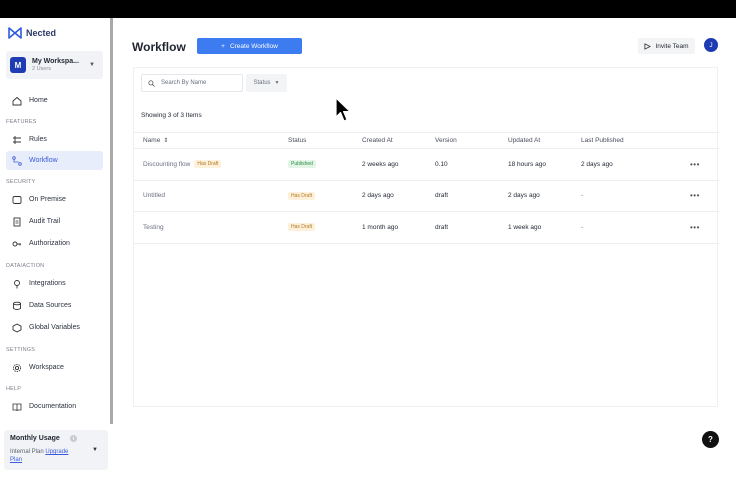  What do you see at coordinates (16, 460) in the screenshot?
I see `upgrade-link-suffix: Plan` at bounding box center [16, 460].